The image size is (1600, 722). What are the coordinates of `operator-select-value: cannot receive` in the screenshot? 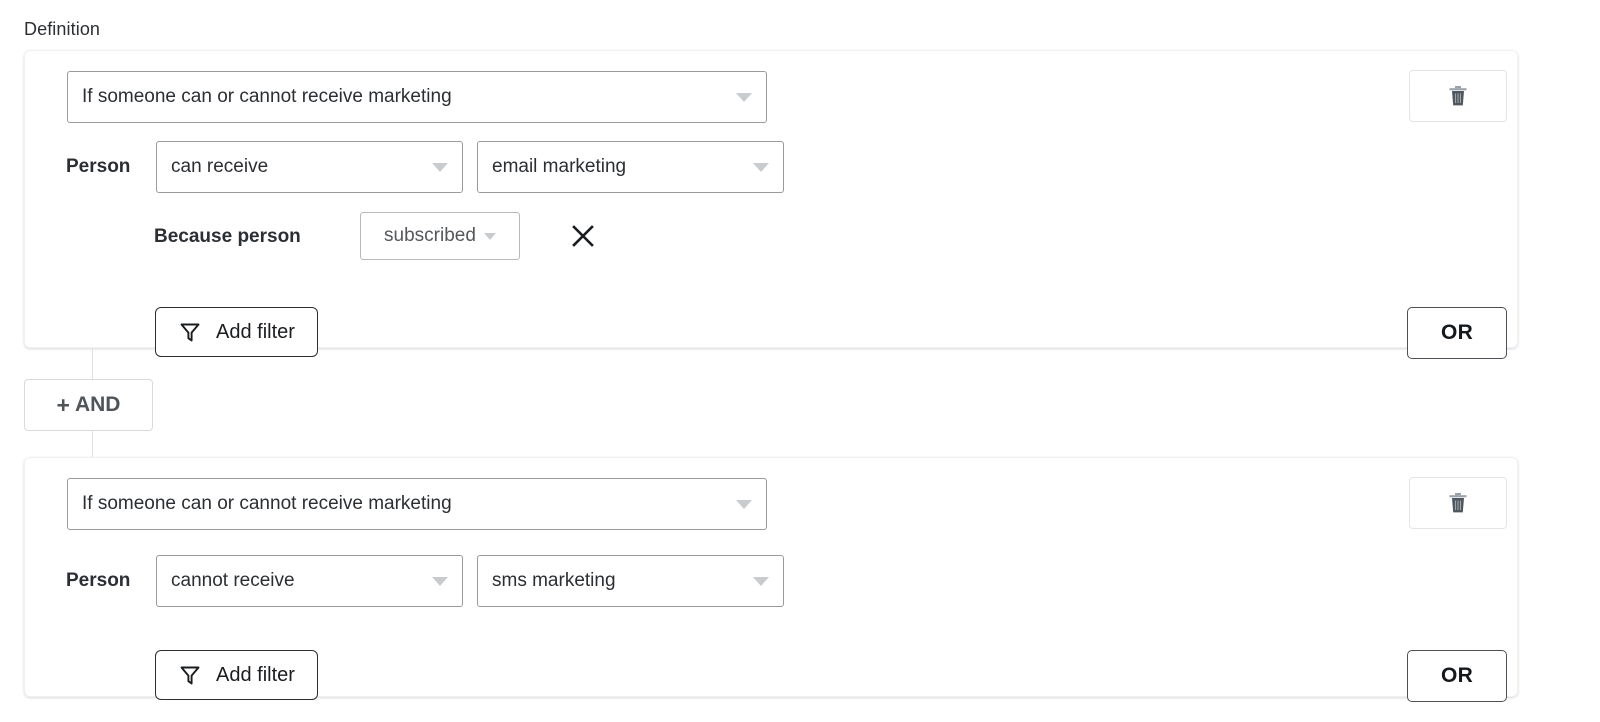 It's located at (233, 580).